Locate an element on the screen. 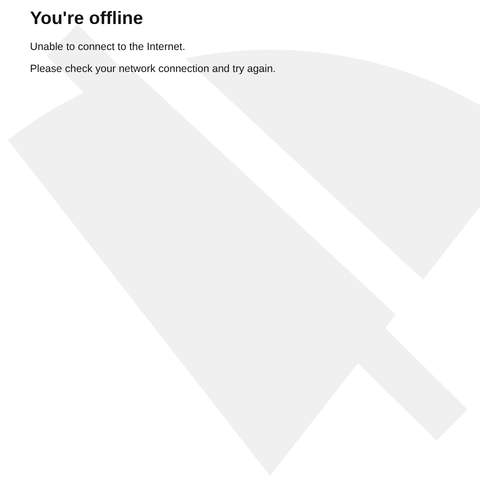 This screenshot has height=480, width=480. message-text: Please check your network connection and try again. is located at coordinates (153, 69).